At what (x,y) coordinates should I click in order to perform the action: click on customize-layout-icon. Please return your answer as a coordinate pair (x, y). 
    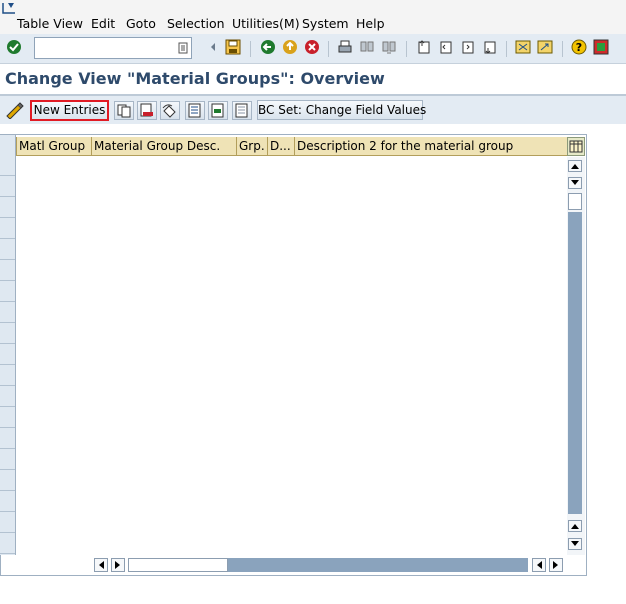
    Looking at the image, I should click on (601, 47).